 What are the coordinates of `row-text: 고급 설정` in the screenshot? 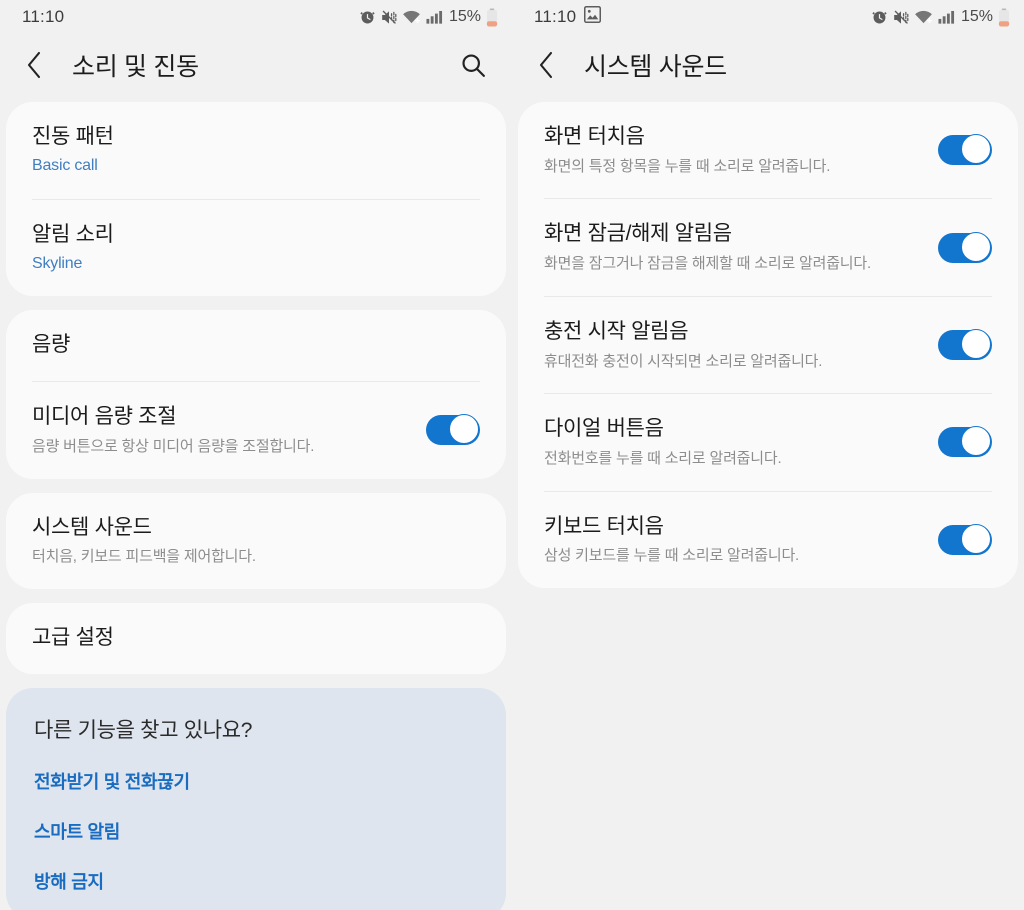 It's located at (256, 638).